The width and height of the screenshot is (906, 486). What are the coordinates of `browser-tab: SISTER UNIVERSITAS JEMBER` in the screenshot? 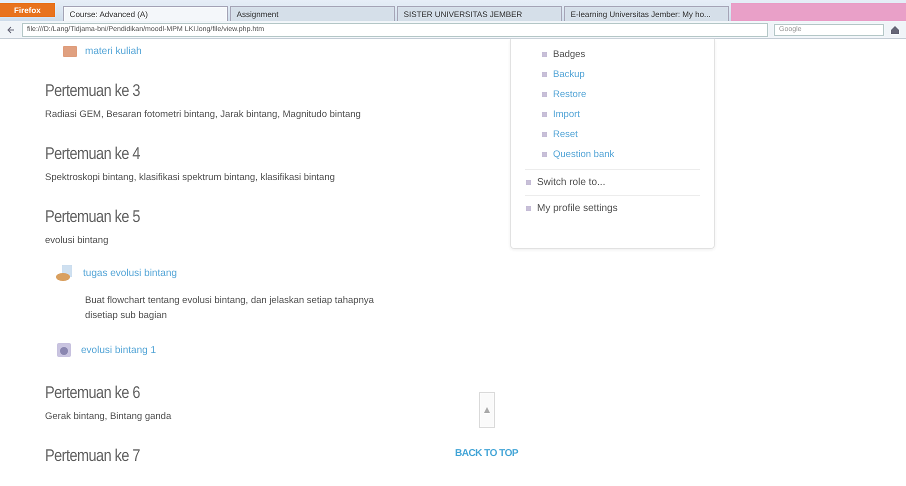 It's located at (479, 13).